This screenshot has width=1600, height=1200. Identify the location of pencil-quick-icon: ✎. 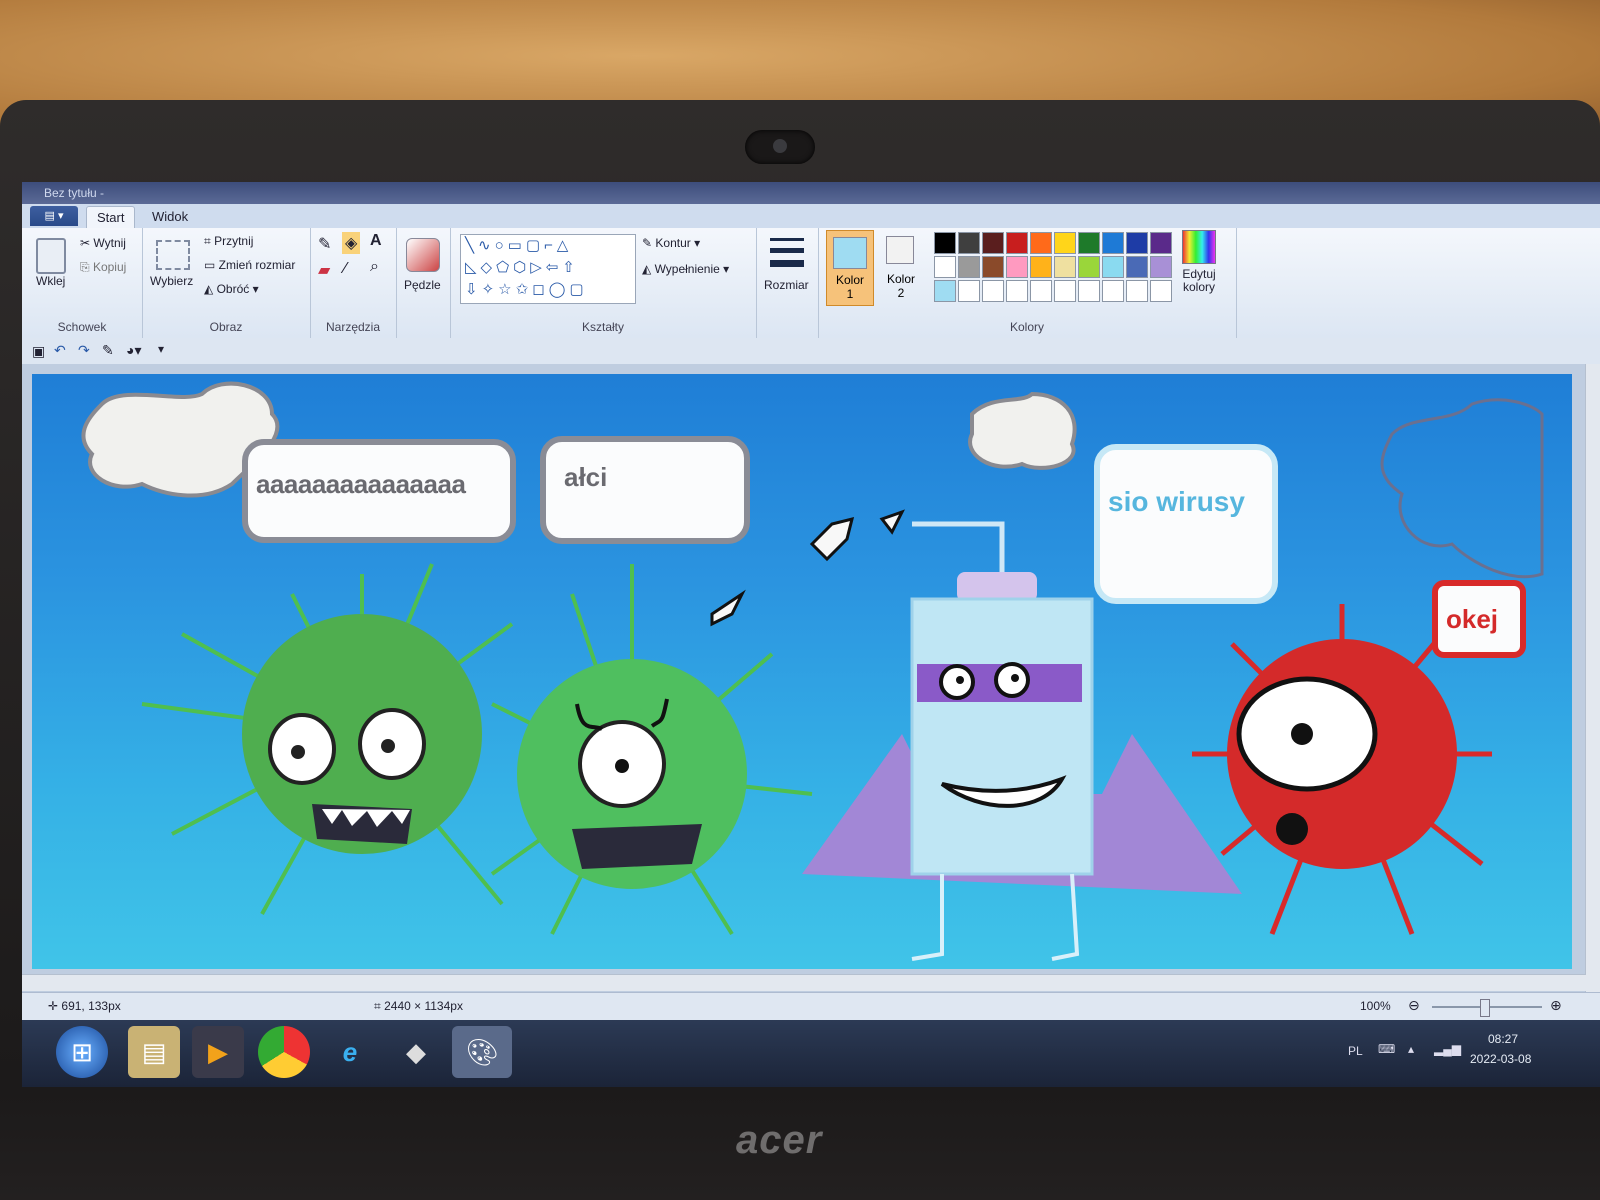
(108, 350).